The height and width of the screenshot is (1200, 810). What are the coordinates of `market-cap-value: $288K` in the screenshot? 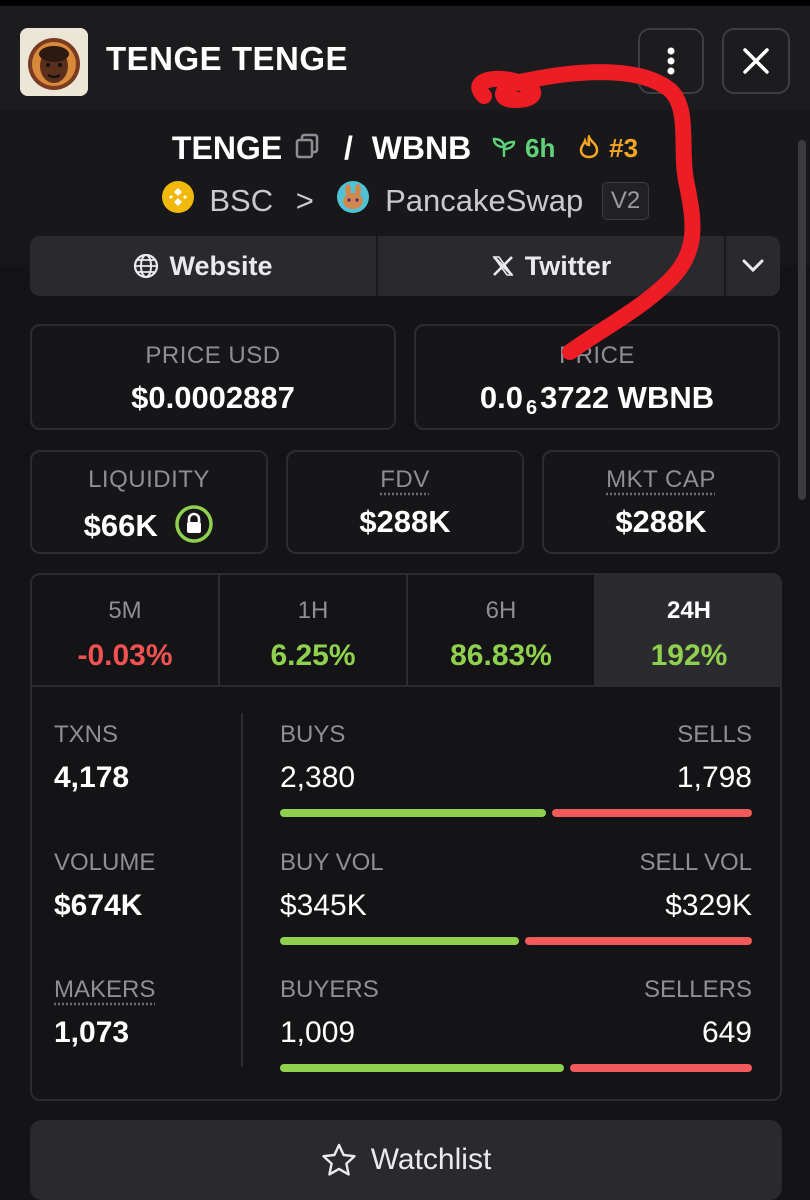 It's located at (661, 521).